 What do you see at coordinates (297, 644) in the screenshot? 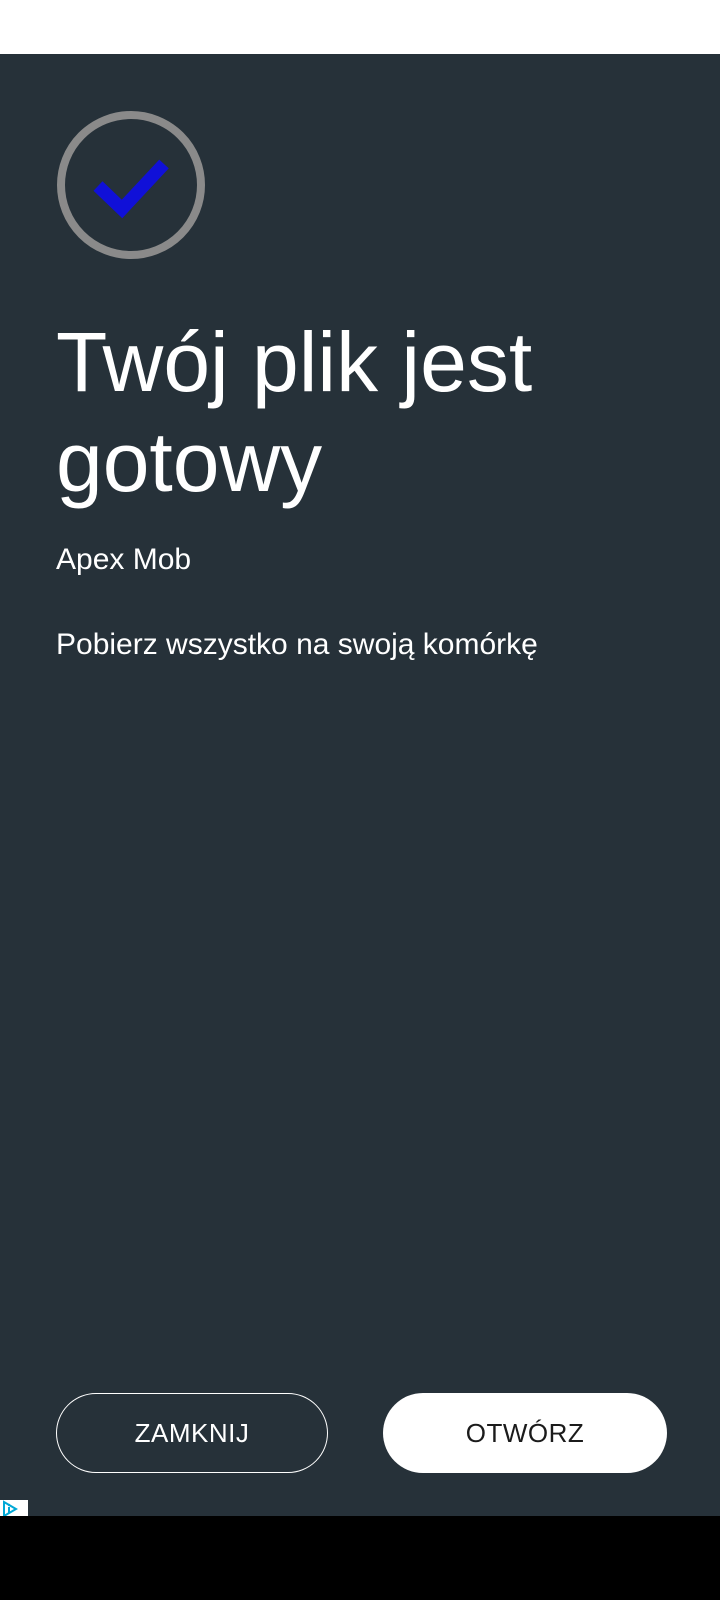
I see `subtitle-text: Pobierz wszystko na swoją komórkę` at bounding box center [297, 644].